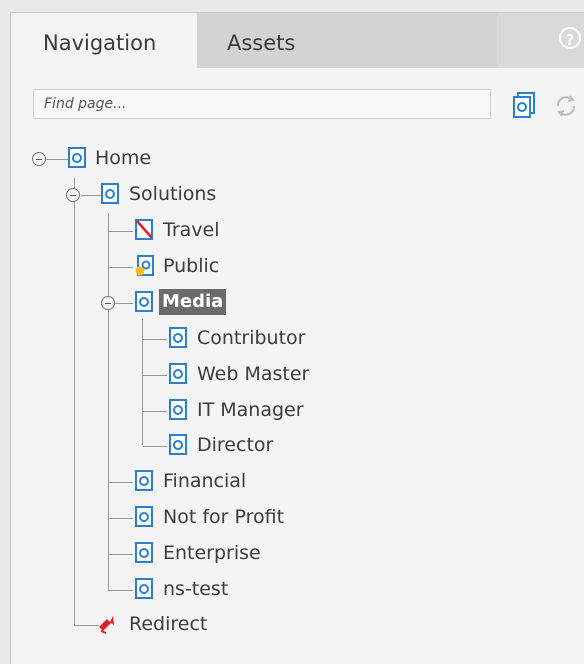 The width and height of the screenshot is (584, 664). What do you see at coordinates (144, 265) in the screenshot?
I see `page-locked-icon` at bounding box center [144, 265].